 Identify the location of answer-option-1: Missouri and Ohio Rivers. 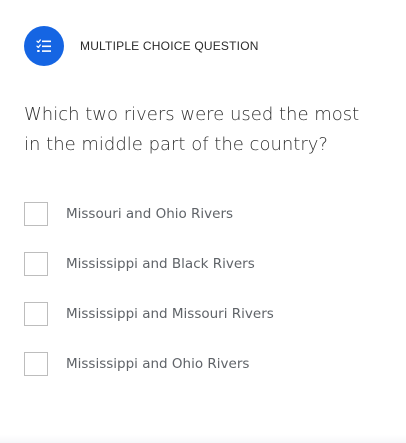
(149, 214).